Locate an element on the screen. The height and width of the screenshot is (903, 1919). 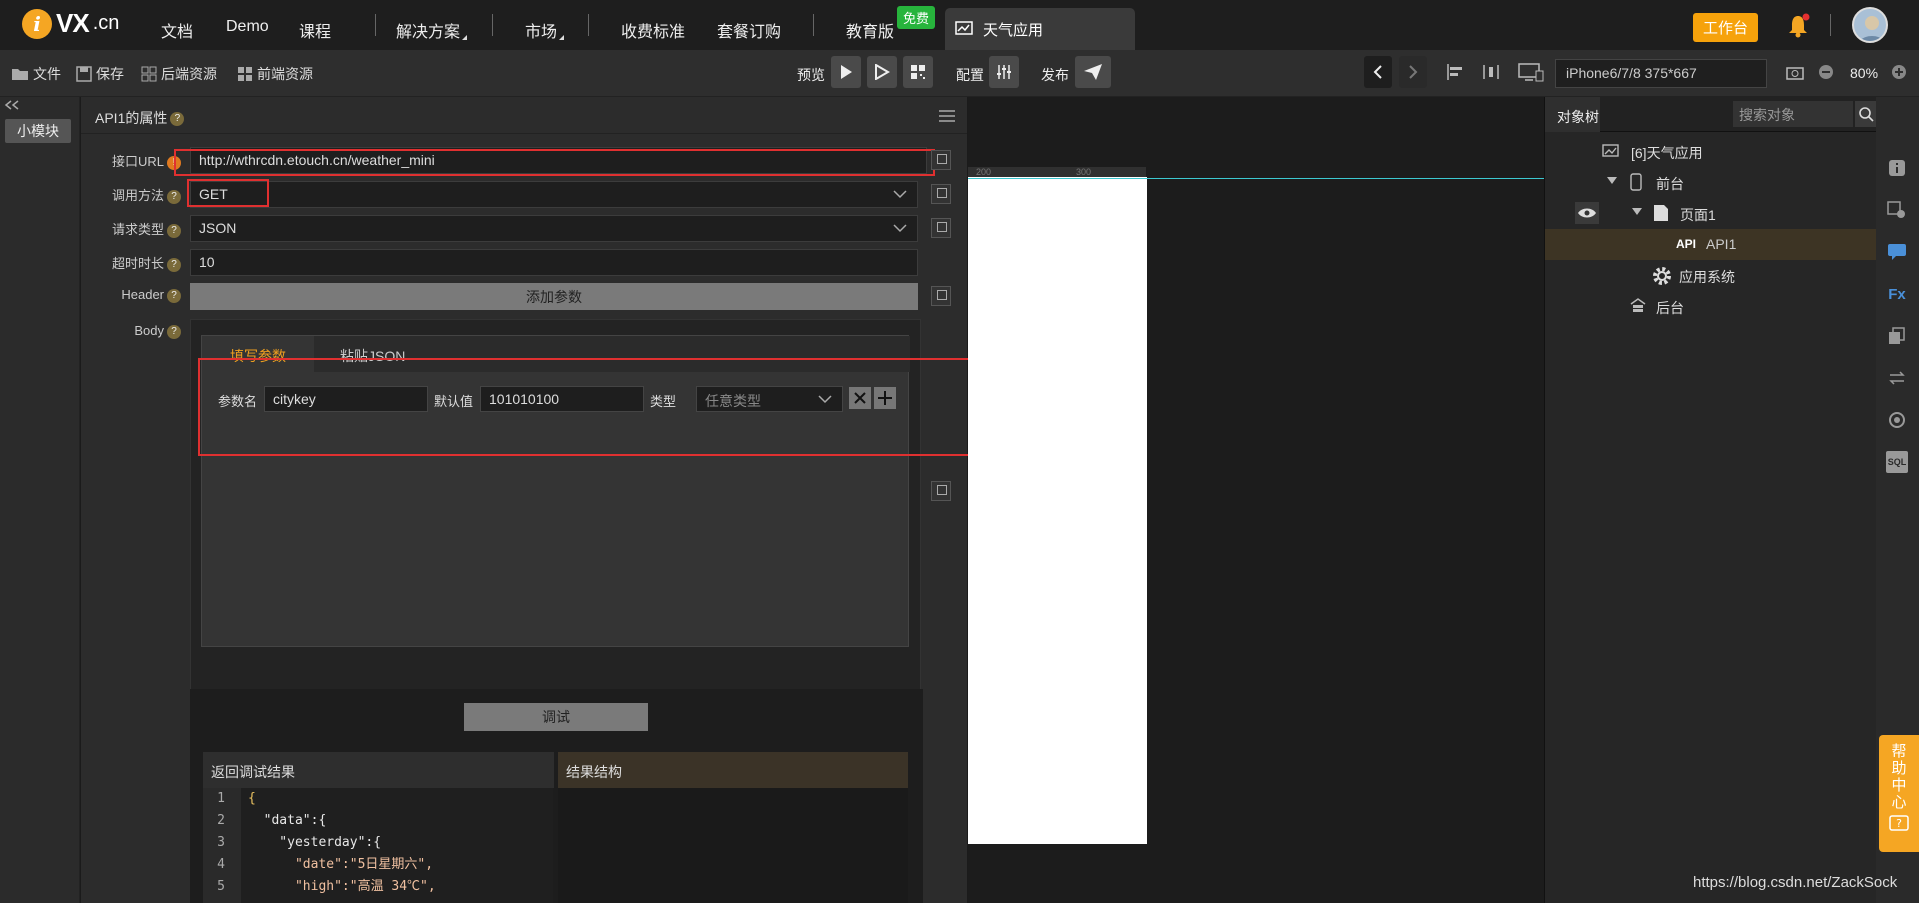
mini-module-button: 小模块 is located at coordinates (38, 131).